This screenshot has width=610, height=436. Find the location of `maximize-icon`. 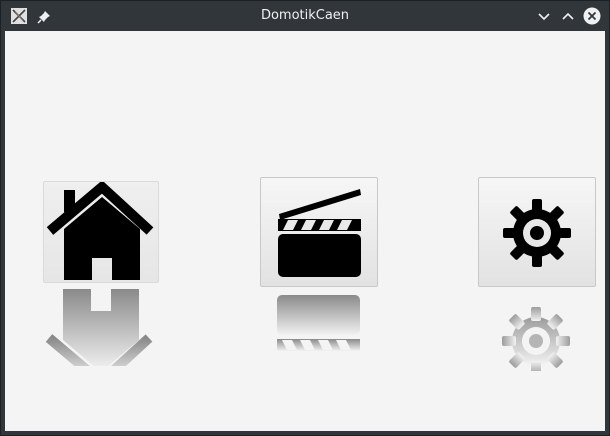

maximize-icon is located at coordinates (568, 16).